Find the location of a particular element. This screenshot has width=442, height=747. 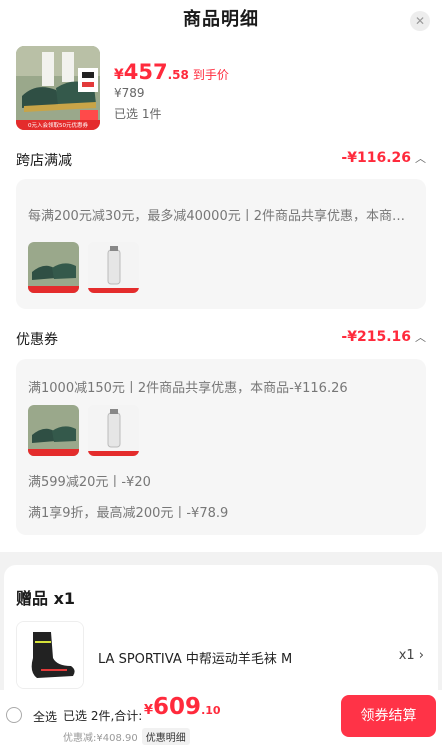

gift-name: LA SPORTIVA 中帮运动羊毛袜 M is located at coordinates (195, 659).